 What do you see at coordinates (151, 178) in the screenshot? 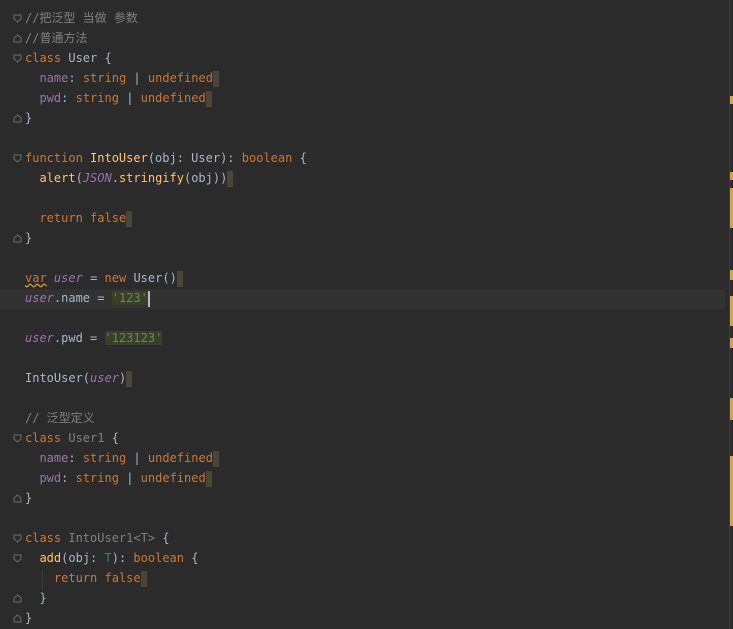
I see `method-call: stringify` at bounding box center [151, 178].